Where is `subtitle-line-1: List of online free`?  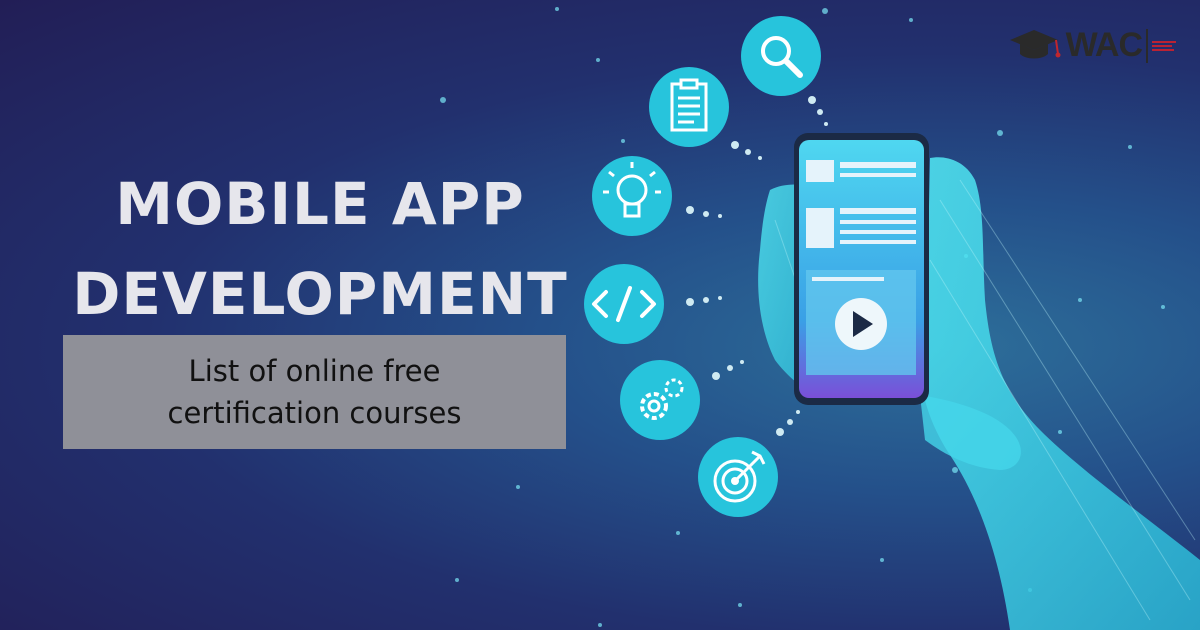
subtitle-line-1: List of online free is located at coordinates (314, 370).